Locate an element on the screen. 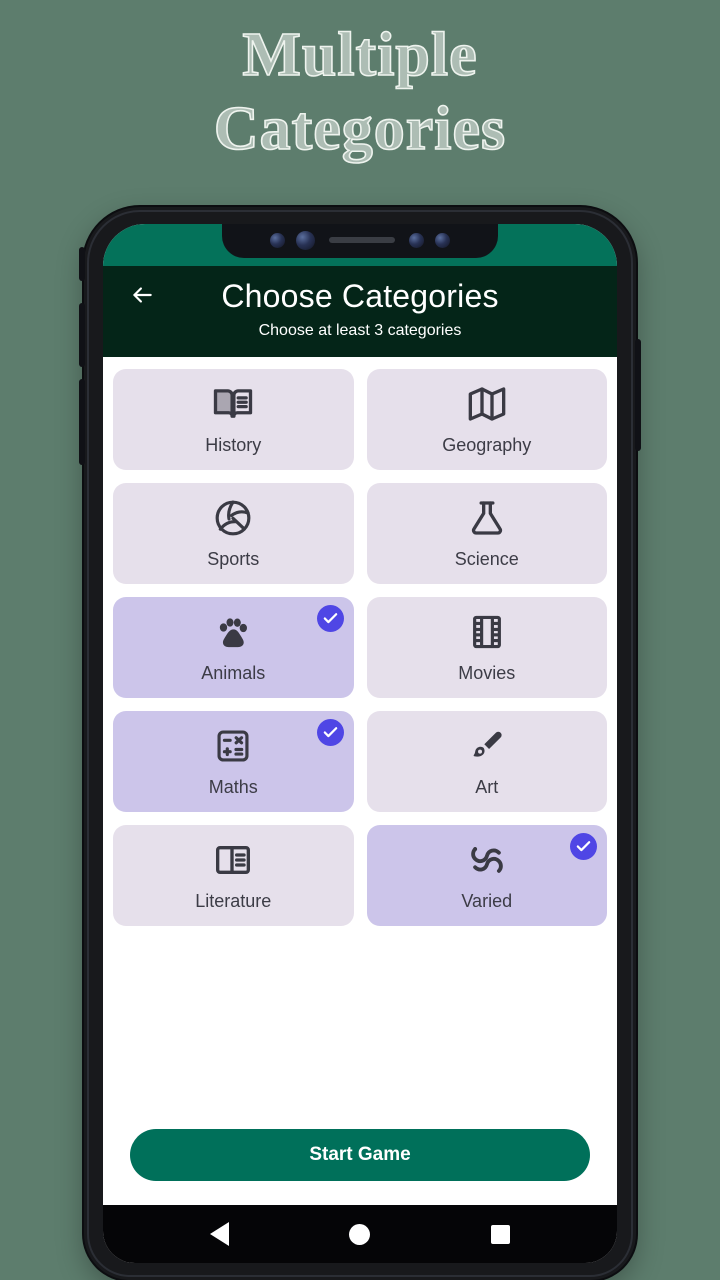 This screenshot has width=720, height=1280. paw-icon is located at coordinates (233, 632).